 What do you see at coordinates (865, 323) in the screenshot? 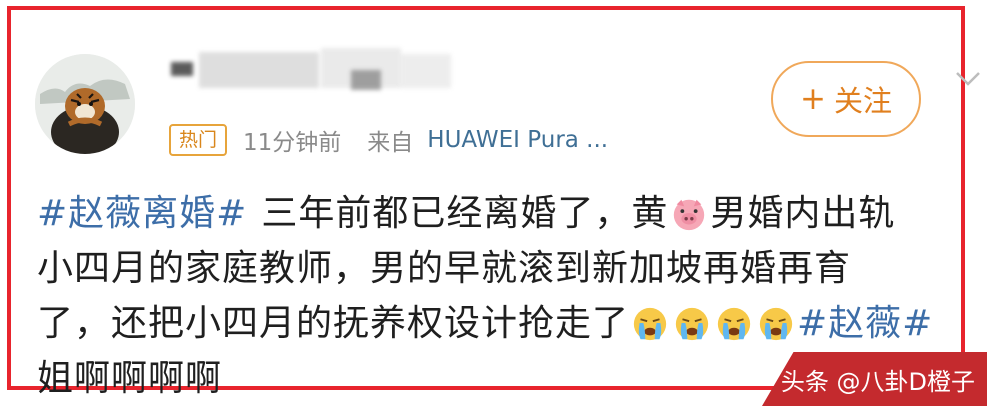
I see `hashtag-link: #赵薇#` at bounding box center [865, 323].